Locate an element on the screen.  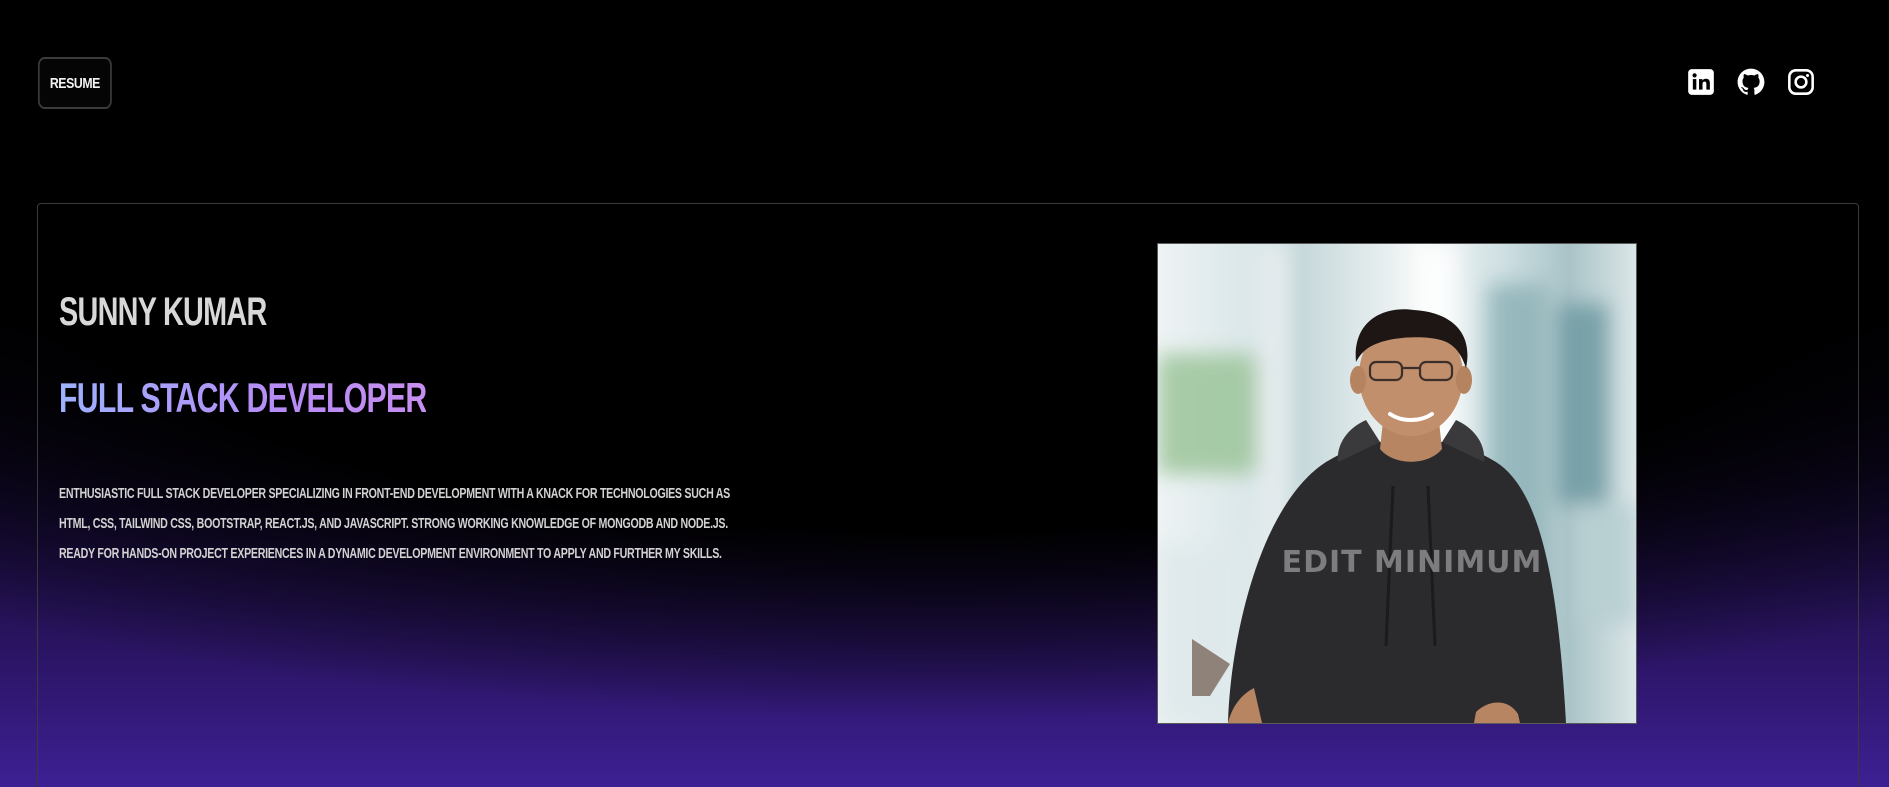
social-links is located at coordinates (1751, 82).